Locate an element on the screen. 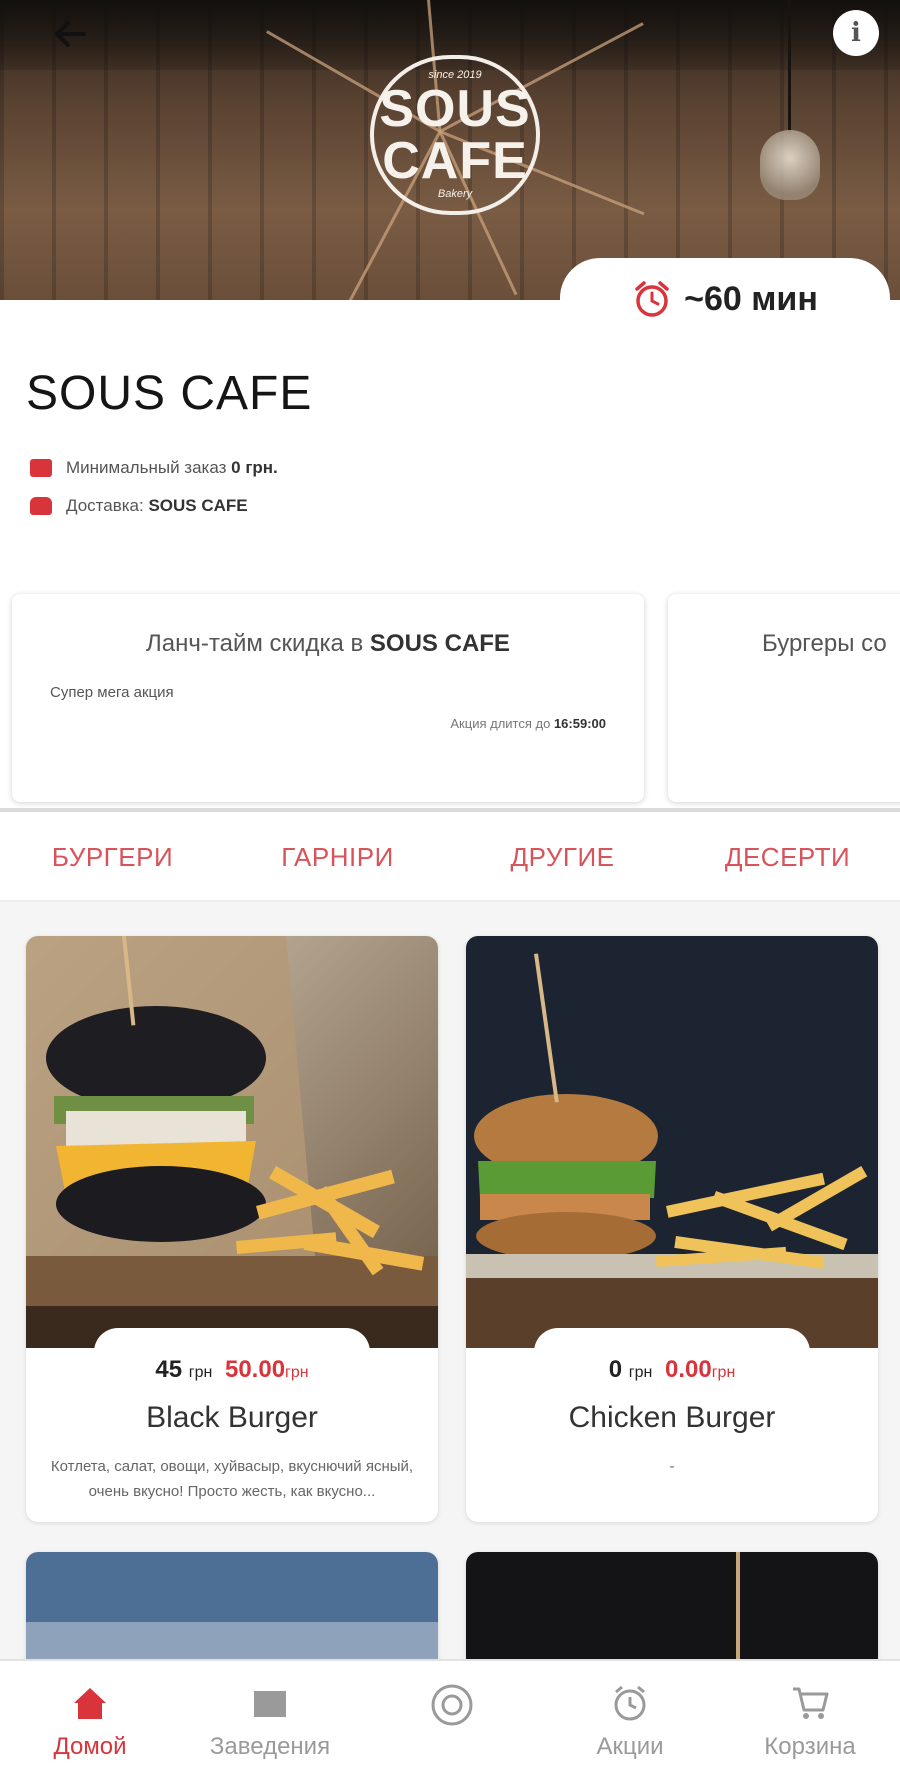 Image resolution: width=900 pixels, height=1779 pixels. lamp-wire is located at coordinates (789, 66).